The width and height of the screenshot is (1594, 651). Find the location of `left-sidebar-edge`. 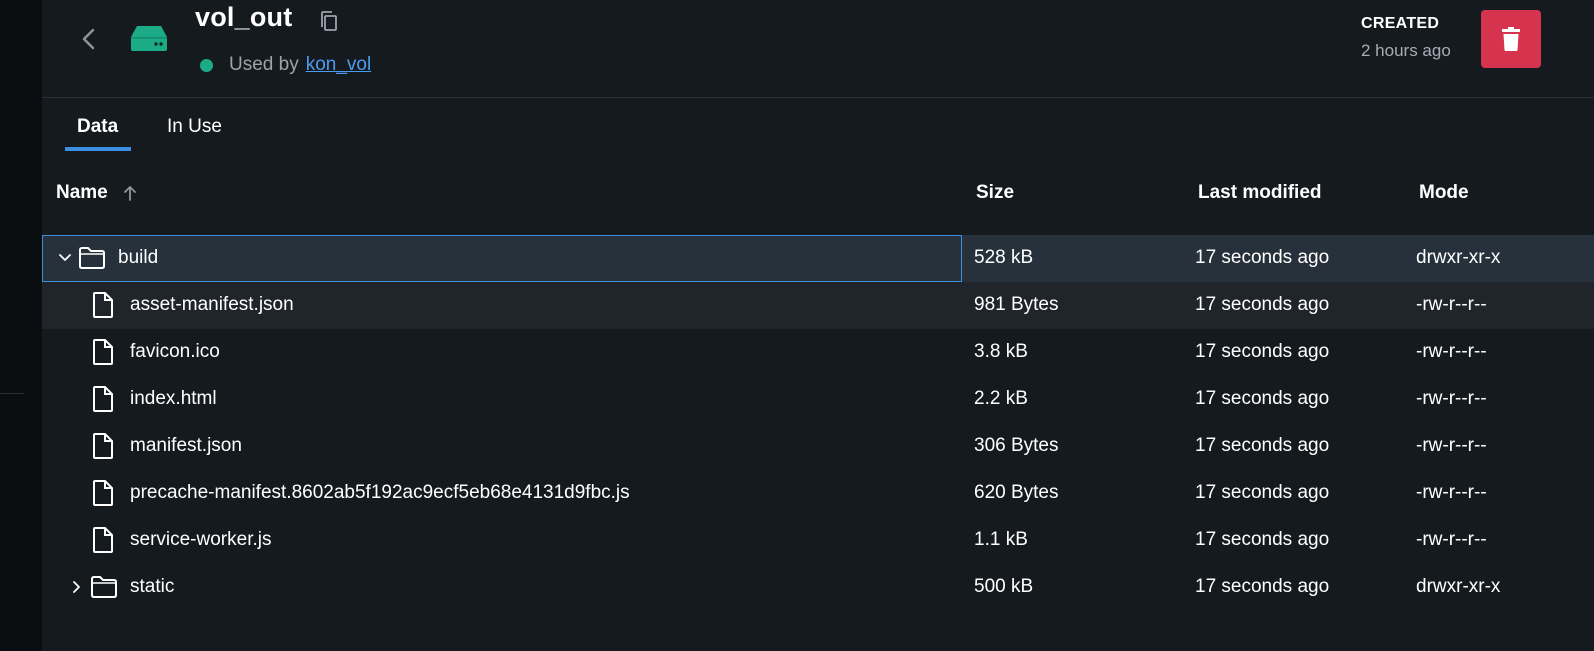

left-sidebar-edge is located at coordinates (21, 325).